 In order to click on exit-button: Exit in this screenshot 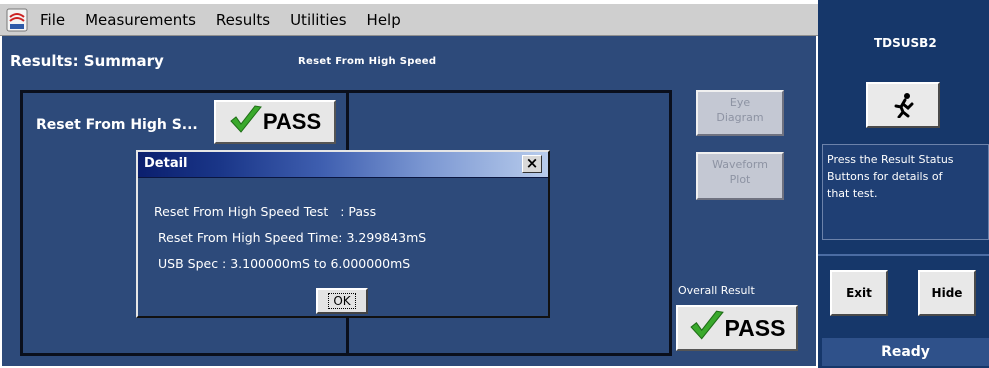, I will do `click(859, 293)`.